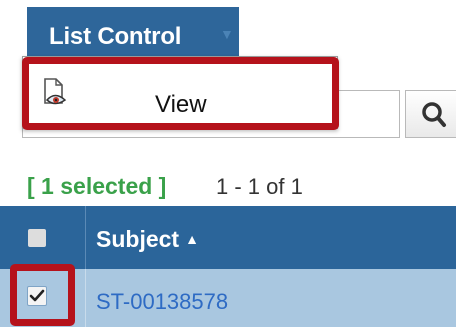 The height and width of the screenshot is (327, 456). I want to click on subject-link: ST-00138578, so click(162, 302).